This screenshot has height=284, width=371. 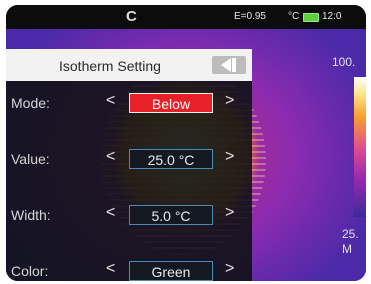 What do you see at coordinates (30, 159) in the screenshot?
I see `value-label: Value:` at bounding box center [30, 159].